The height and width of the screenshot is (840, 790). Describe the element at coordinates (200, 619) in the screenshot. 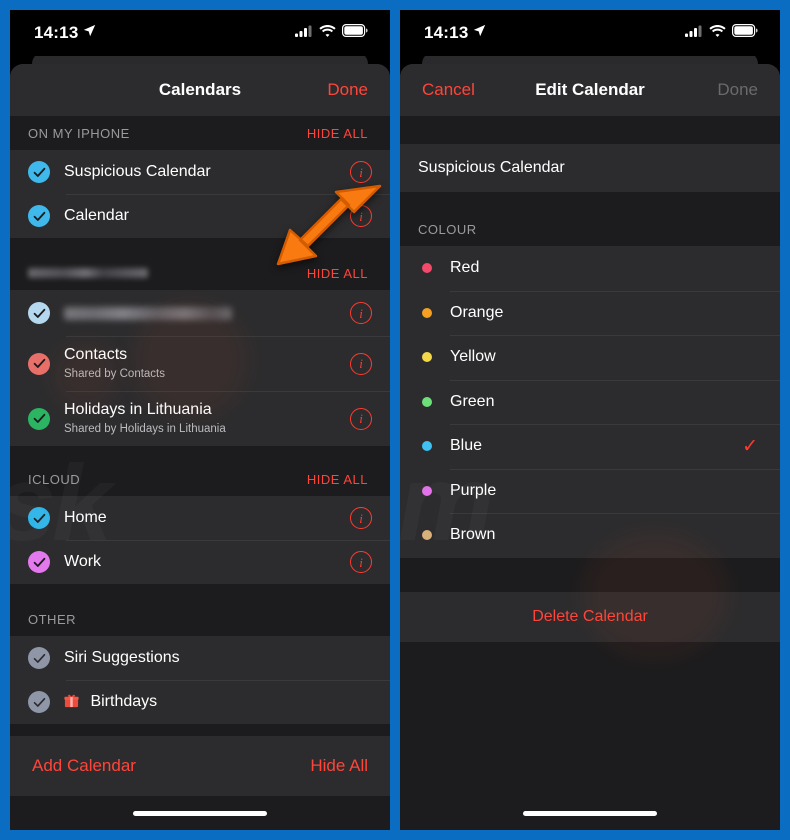

I see `section-header-other: OTHER` at that location.